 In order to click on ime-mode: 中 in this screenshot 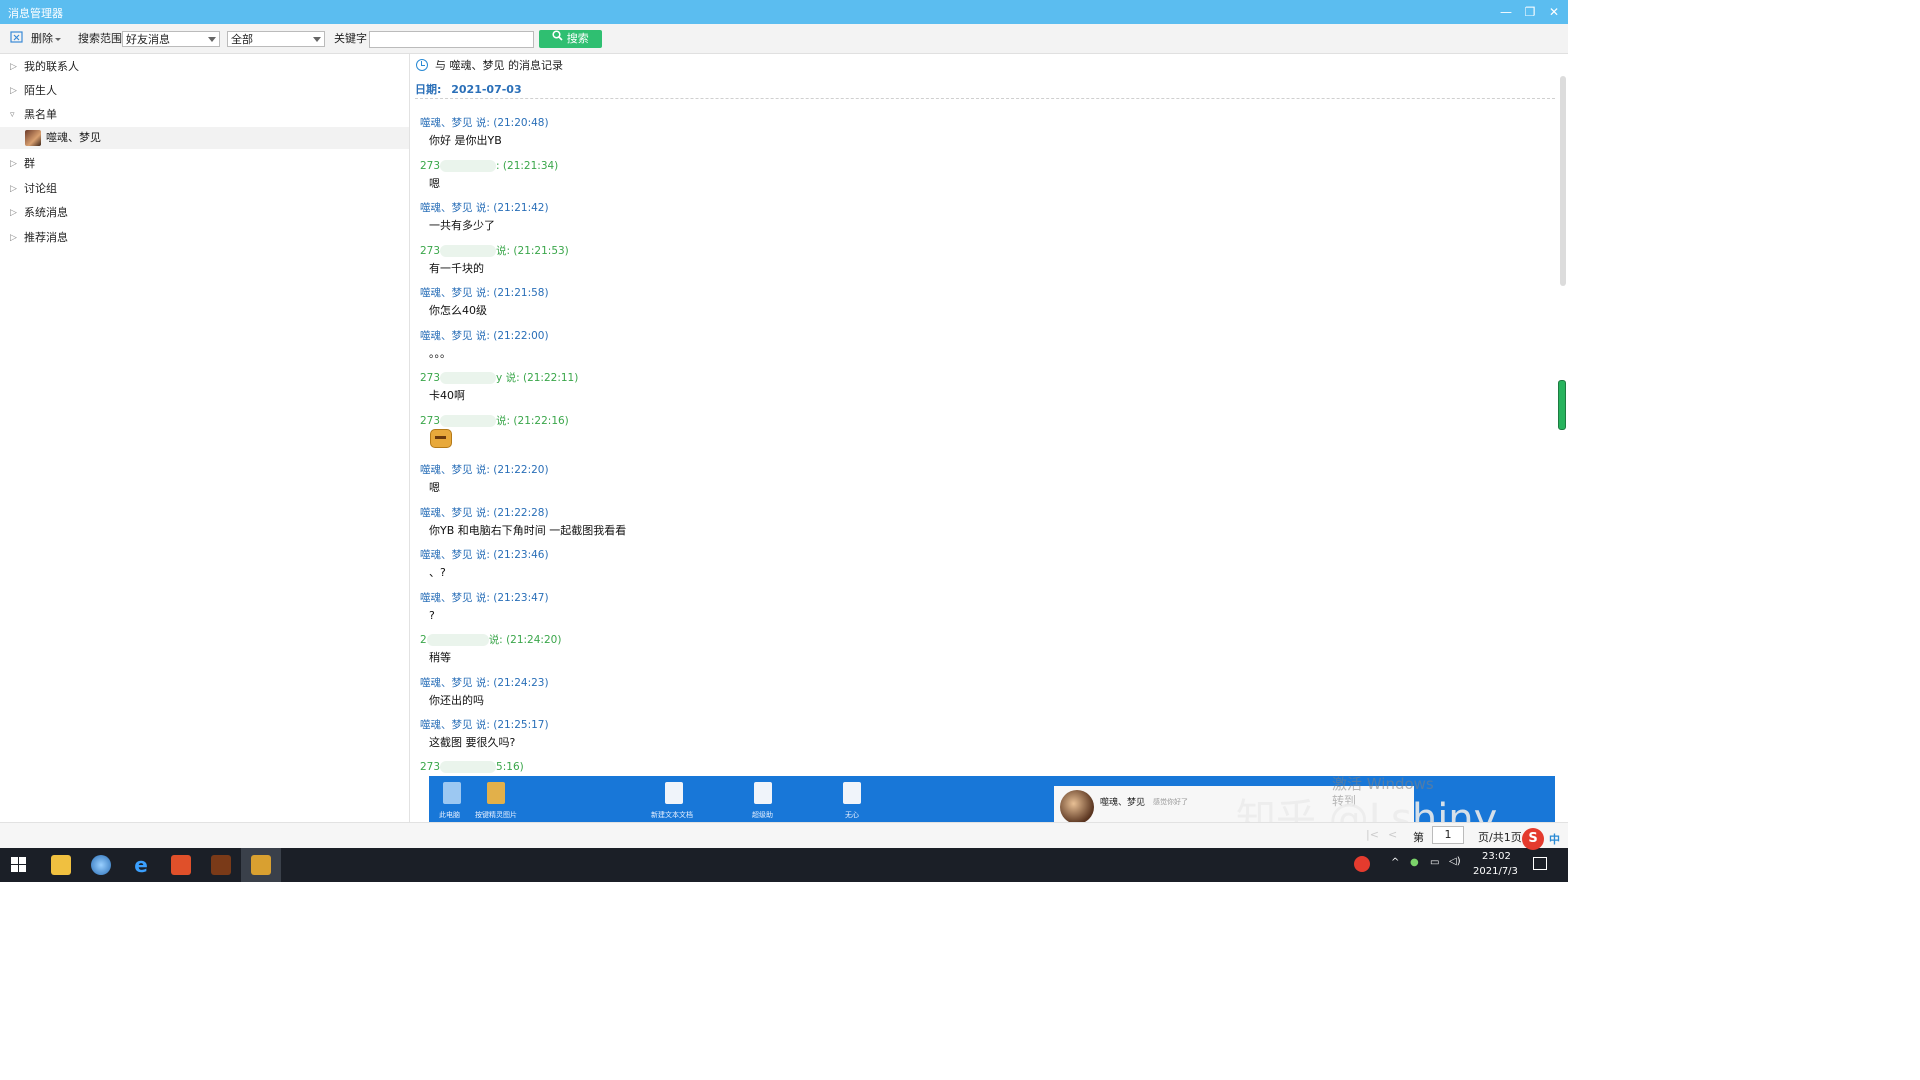, I will do `click(1554, 839)`.